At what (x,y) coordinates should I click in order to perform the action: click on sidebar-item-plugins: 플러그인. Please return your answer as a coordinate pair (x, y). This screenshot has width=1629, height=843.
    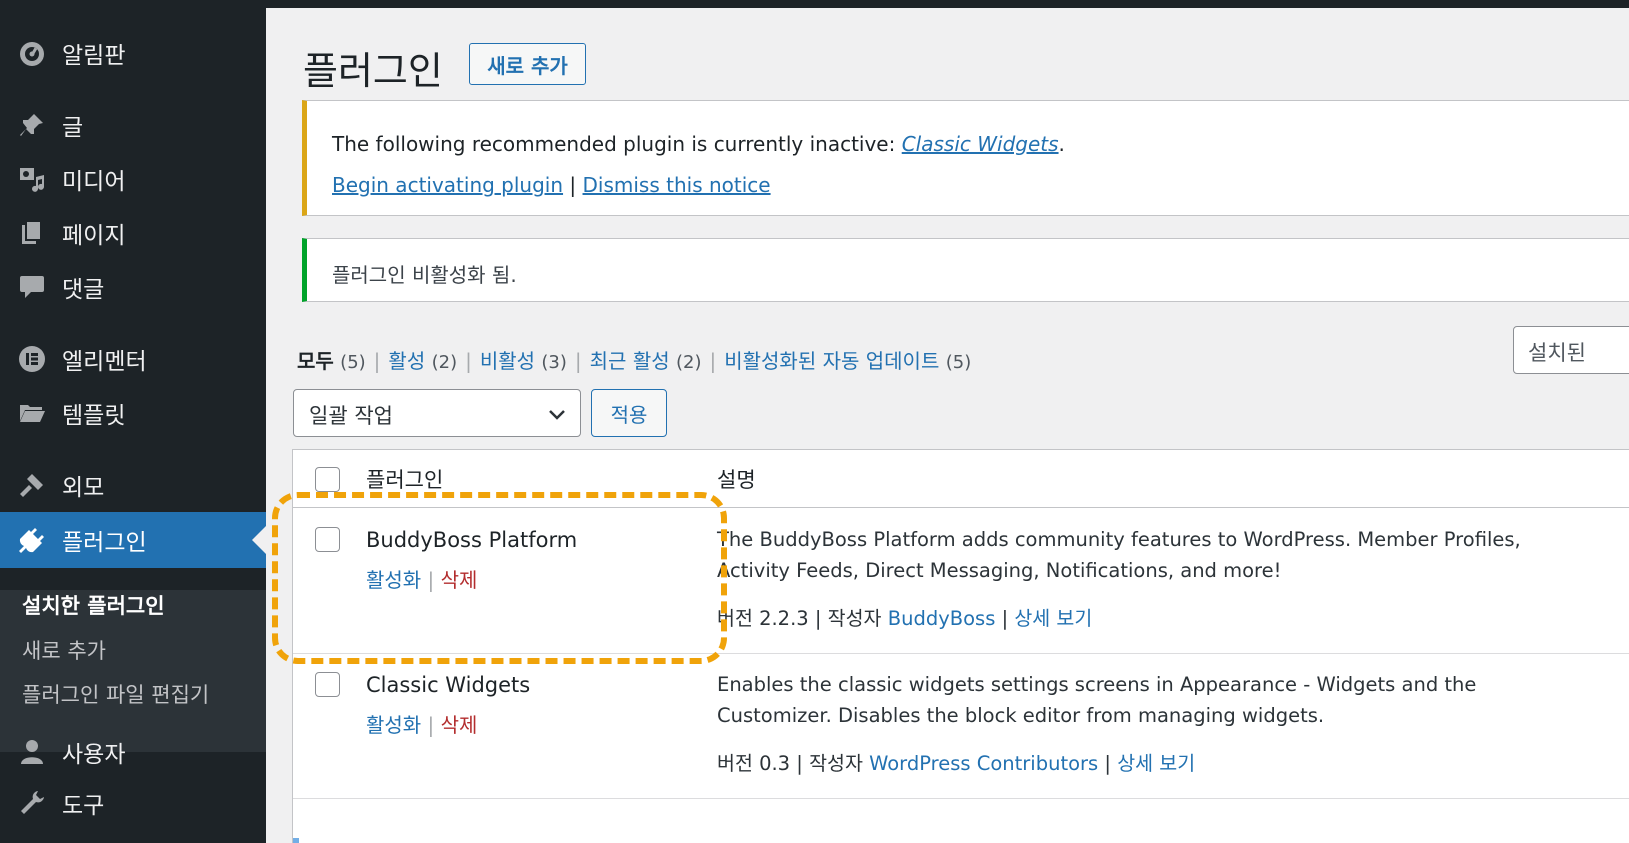
    Looking at the image, I should click on (133, 540).